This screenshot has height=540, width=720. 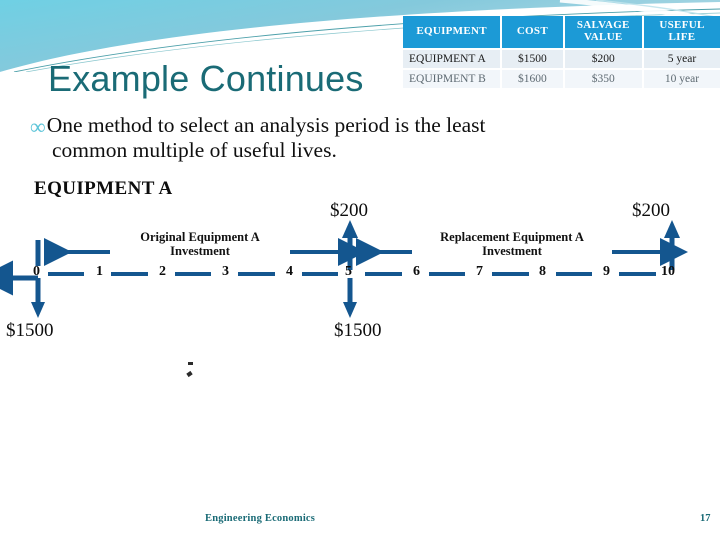 I want to click on tick-label-5: 5, so click(x=348, y=271).